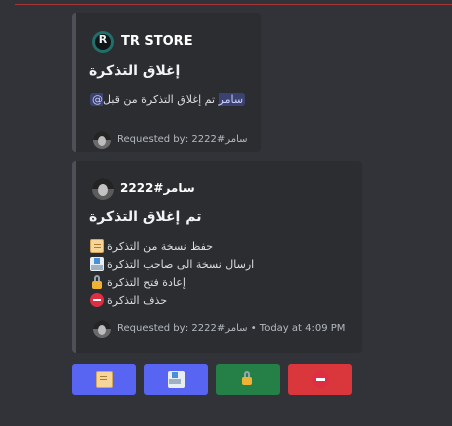  I want to click on field-reopen-ticket: إعادة فتح التذكرة, so click(138, 282).